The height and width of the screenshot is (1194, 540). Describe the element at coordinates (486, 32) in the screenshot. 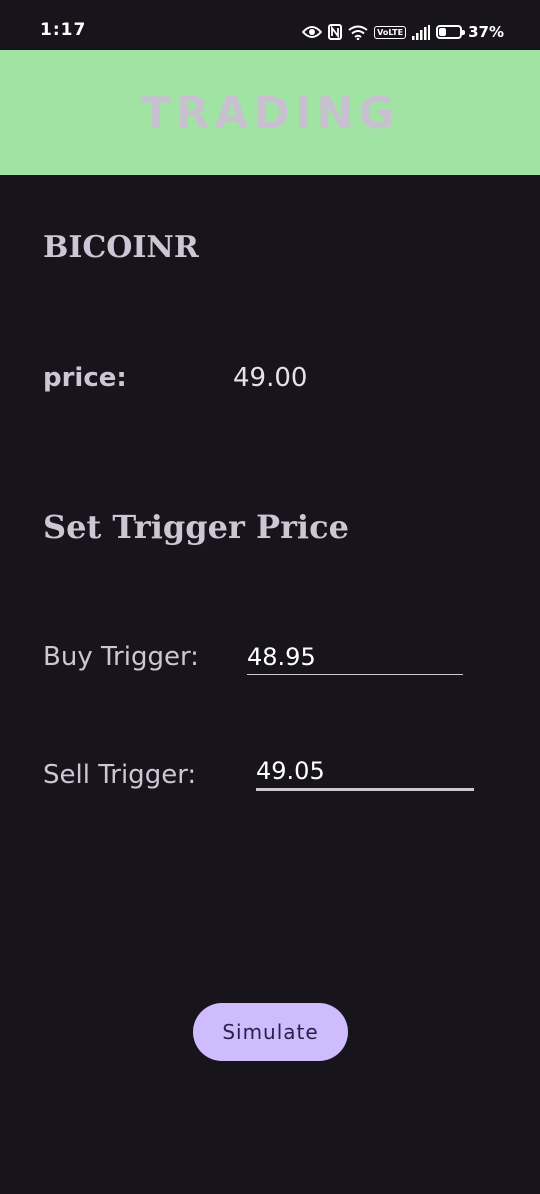

I see `battery-percent: 37%` at that location.